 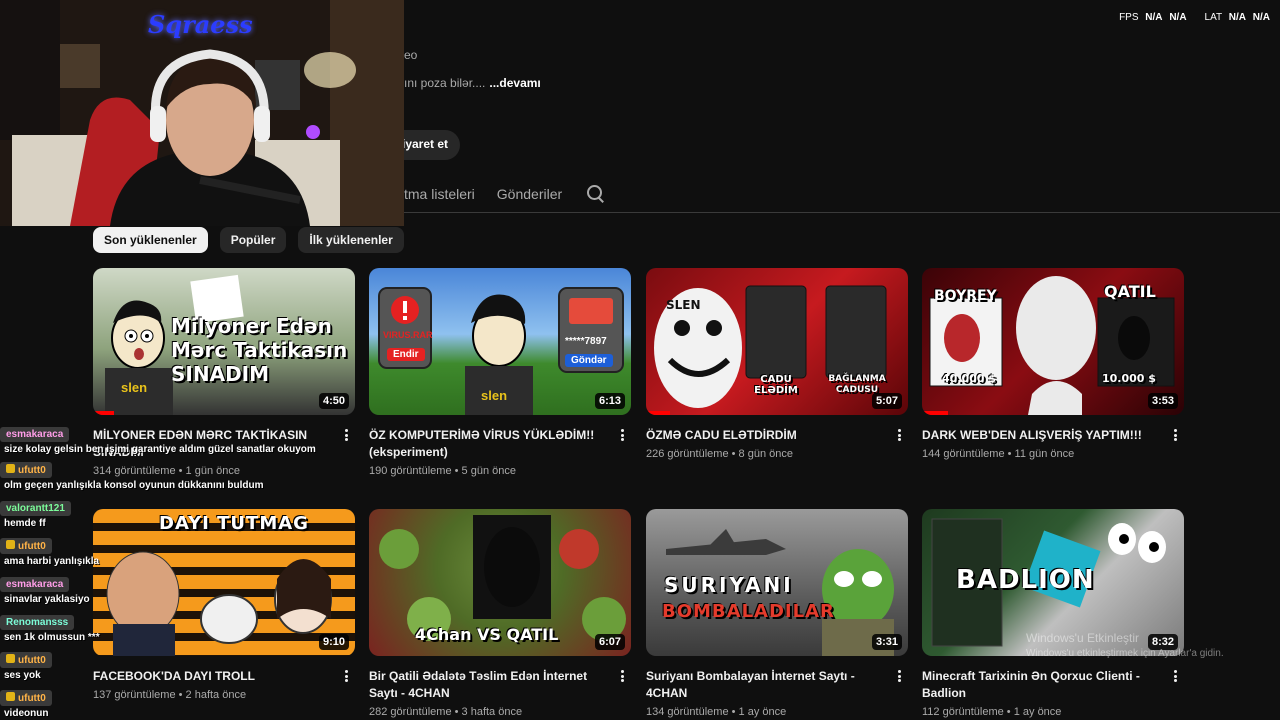 I want to click on chat-message: esmakaraca sinavlar yaklasiyo, so click(x=45, y=589).